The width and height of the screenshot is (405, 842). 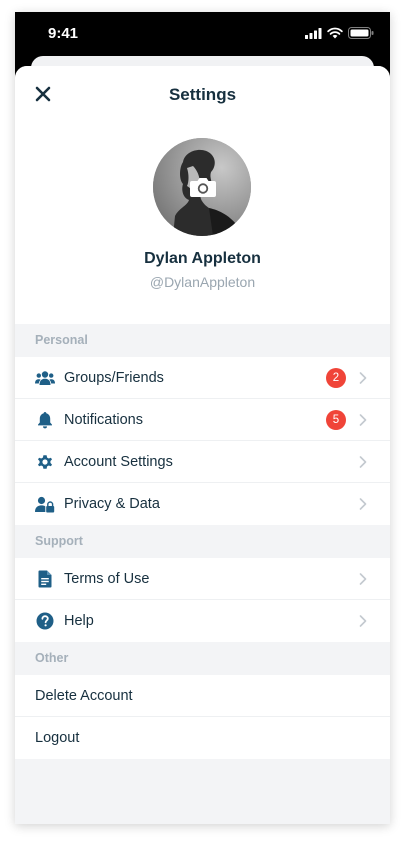 What do you see at coordinates (202, 340) in the screenshot?
I see `section-header-personal: Personal` at bounding box center [202, 340].